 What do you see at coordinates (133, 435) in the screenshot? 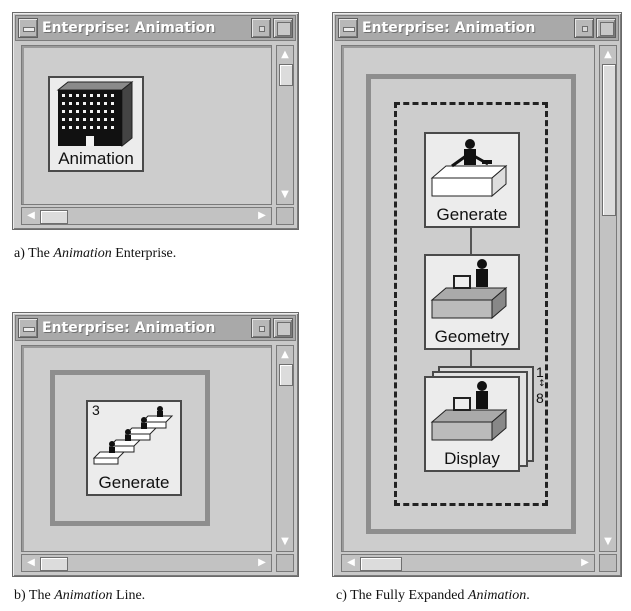
I see `stacked-workers-icon` at bounding box center [133, 435].